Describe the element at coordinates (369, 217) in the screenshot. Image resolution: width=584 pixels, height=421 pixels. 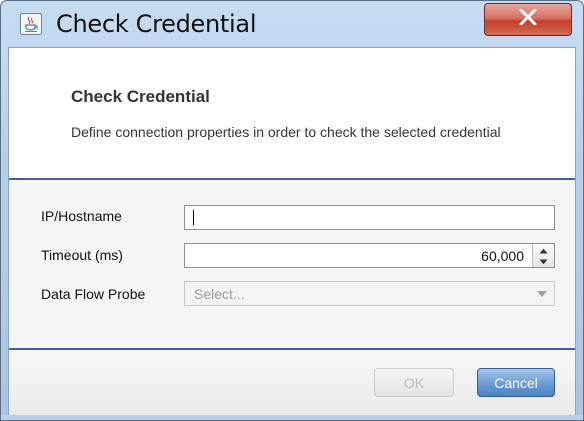
I see `ip-hostname-input` at that location.